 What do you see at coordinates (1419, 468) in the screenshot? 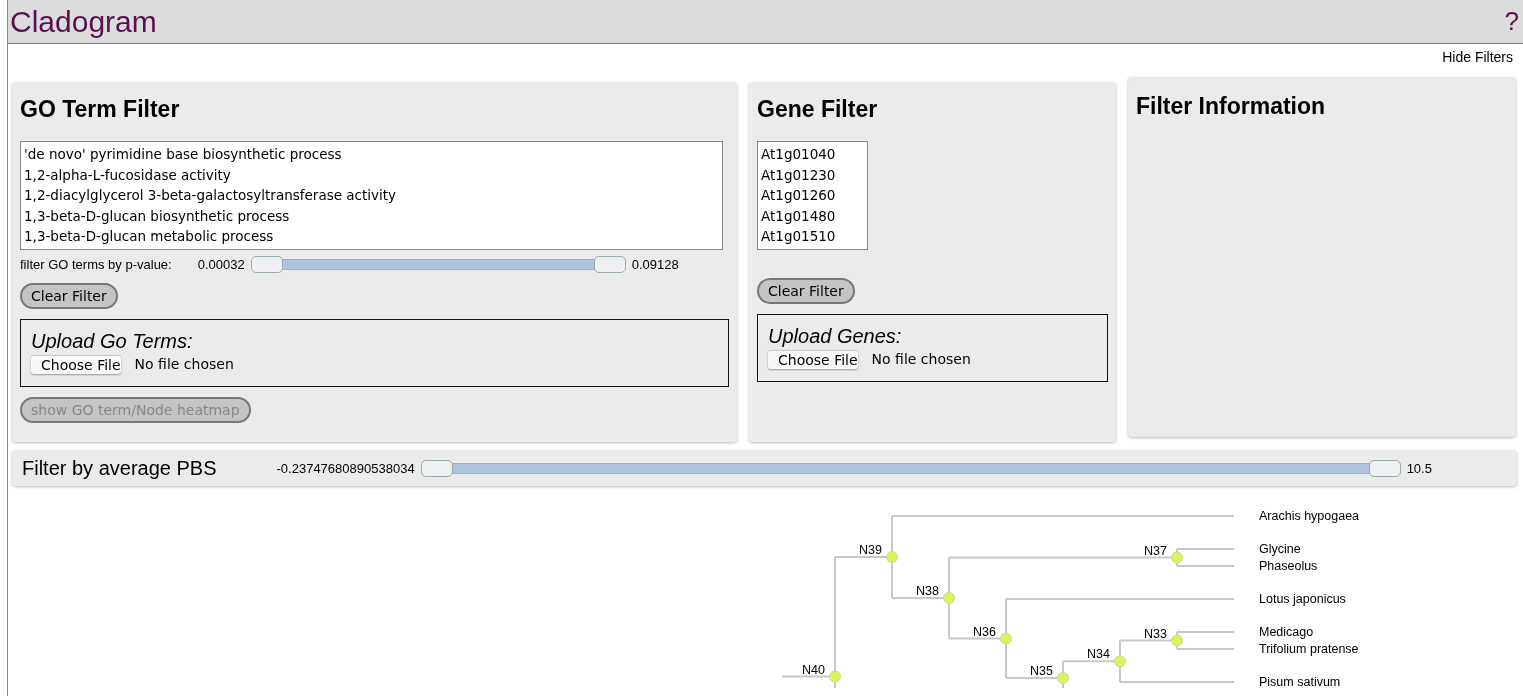
I see `slider-max-value: 10.5` at bounding box center [1419, 468].